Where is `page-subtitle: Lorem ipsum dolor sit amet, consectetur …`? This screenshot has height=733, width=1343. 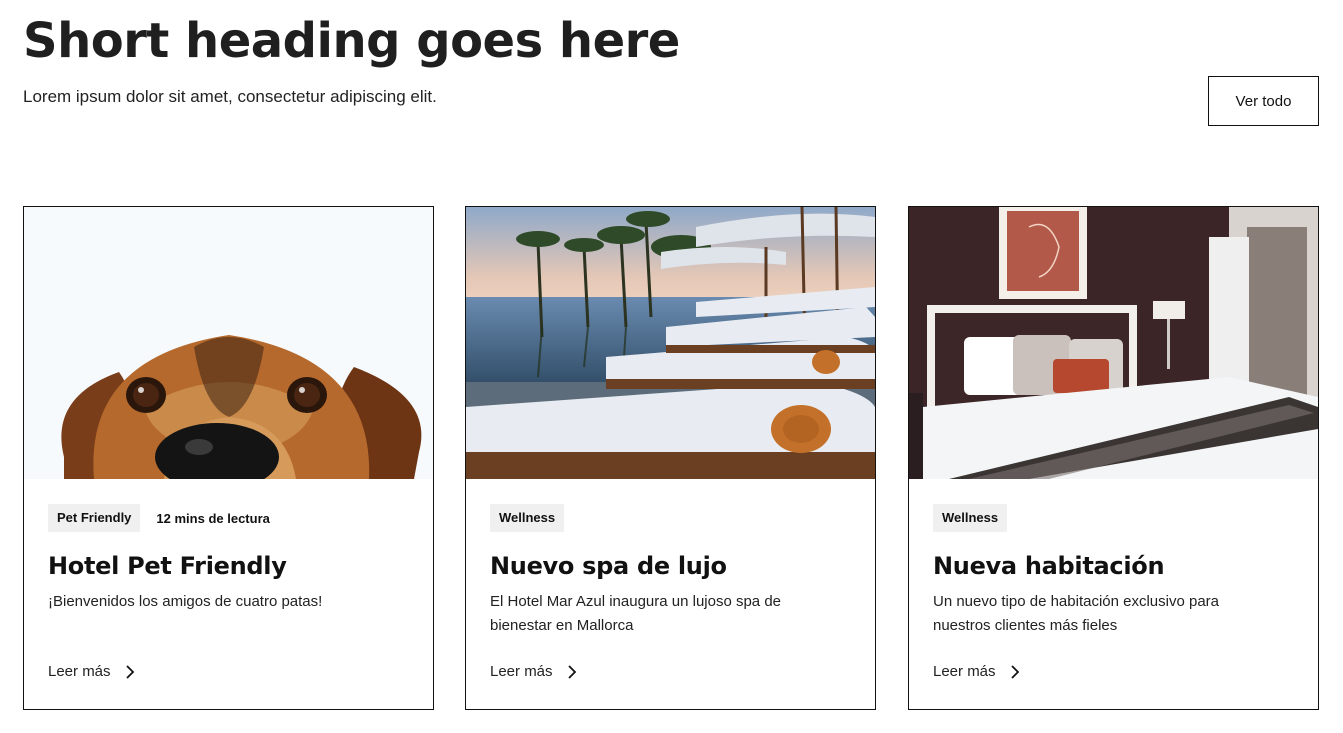 page-subtitle: Lorem ipsum dolor sit amet, consectetur … is located at coordinates (230, 96).